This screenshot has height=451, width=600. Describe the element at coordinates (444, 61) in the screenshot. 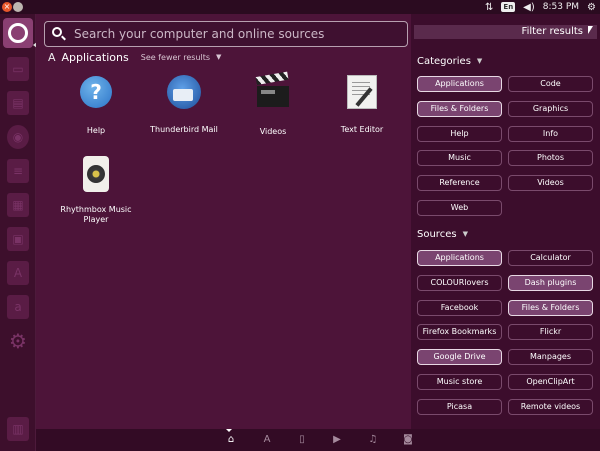

I see `categories-title-label: Categories` at that location.